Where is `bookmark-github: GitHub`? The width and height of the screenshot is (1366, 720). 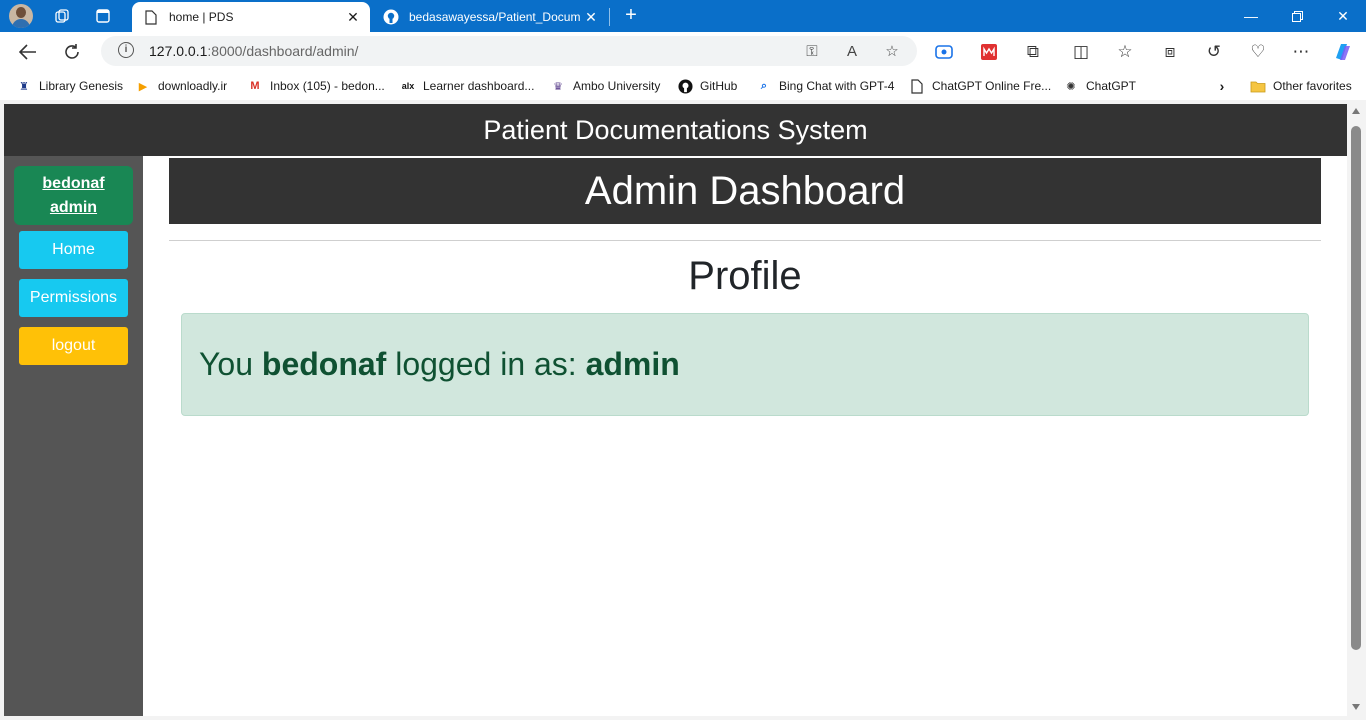
bookmark-github: GitHub is located at coordinates (707, 86).